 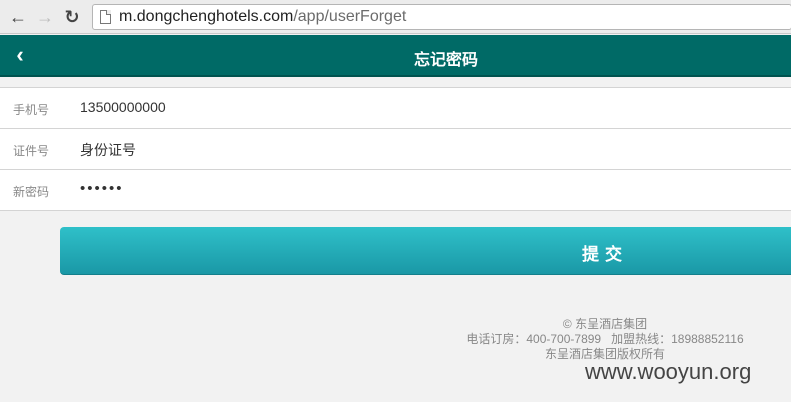 I want to click on page-title: 忘记密码, so click(x=446, y=60).